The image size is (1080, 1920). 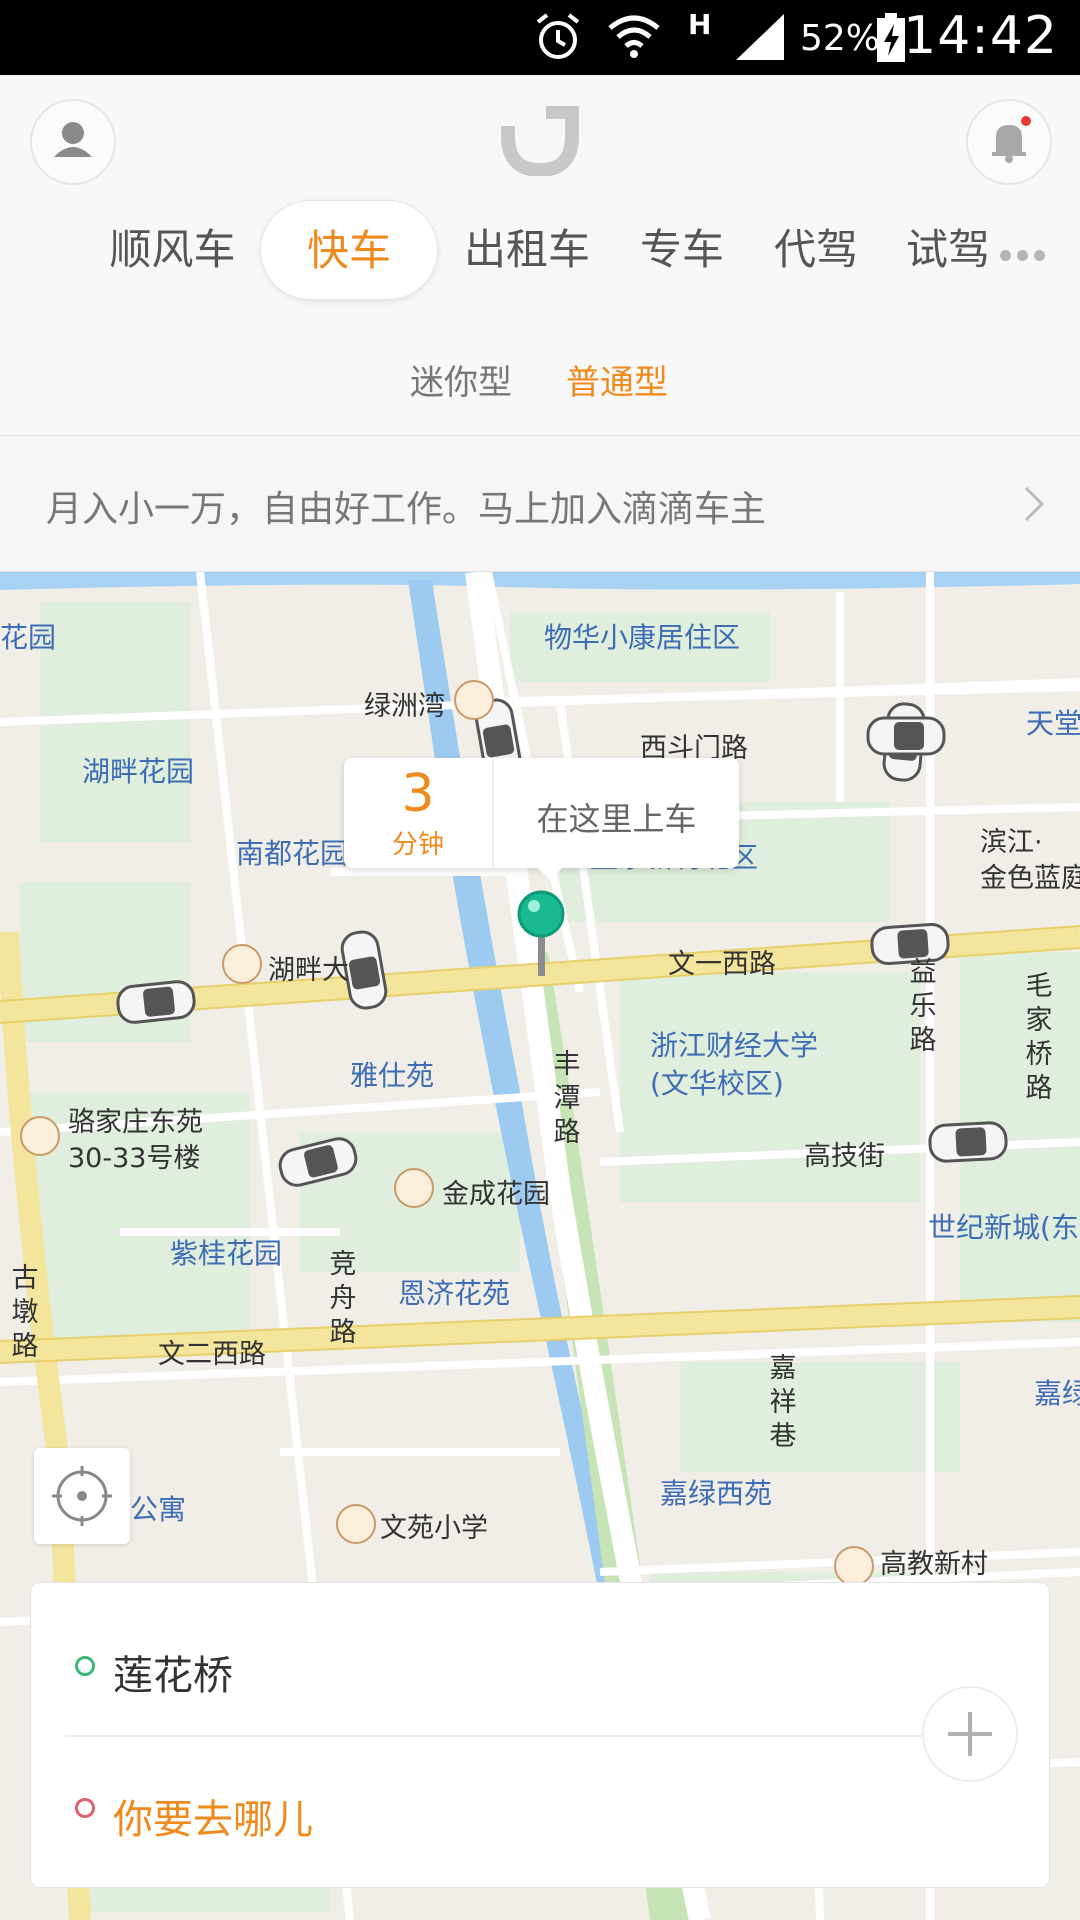 I want to click on tab-shunfengche: 顺风车, so click(x=172, y=250).